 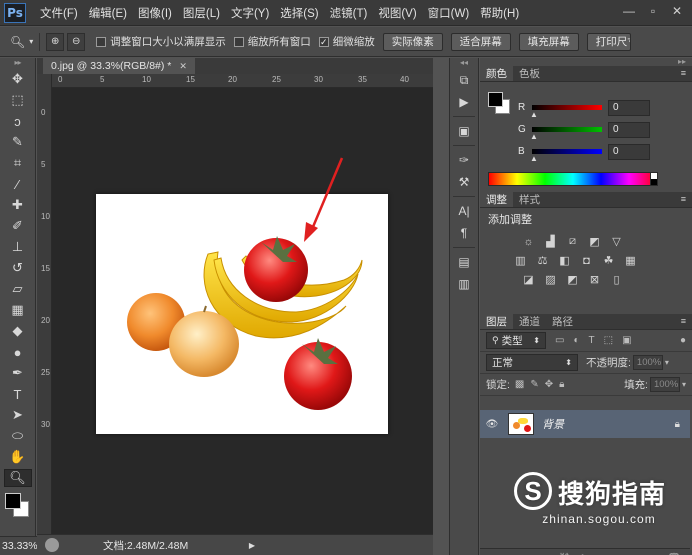 What do you see at coordinates (594, 279) in the screenshot?
I see `selective-color-icon: ⊠` at bounding box center [594, 279].